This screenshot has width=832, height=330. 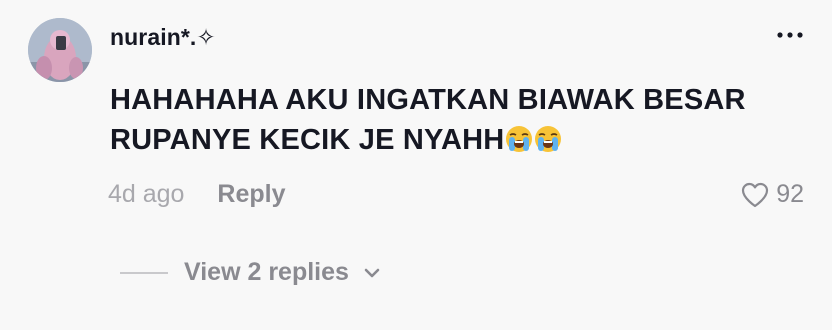 I want to click on view-replies-button: View 2 replies, so click(x=251, y=272).